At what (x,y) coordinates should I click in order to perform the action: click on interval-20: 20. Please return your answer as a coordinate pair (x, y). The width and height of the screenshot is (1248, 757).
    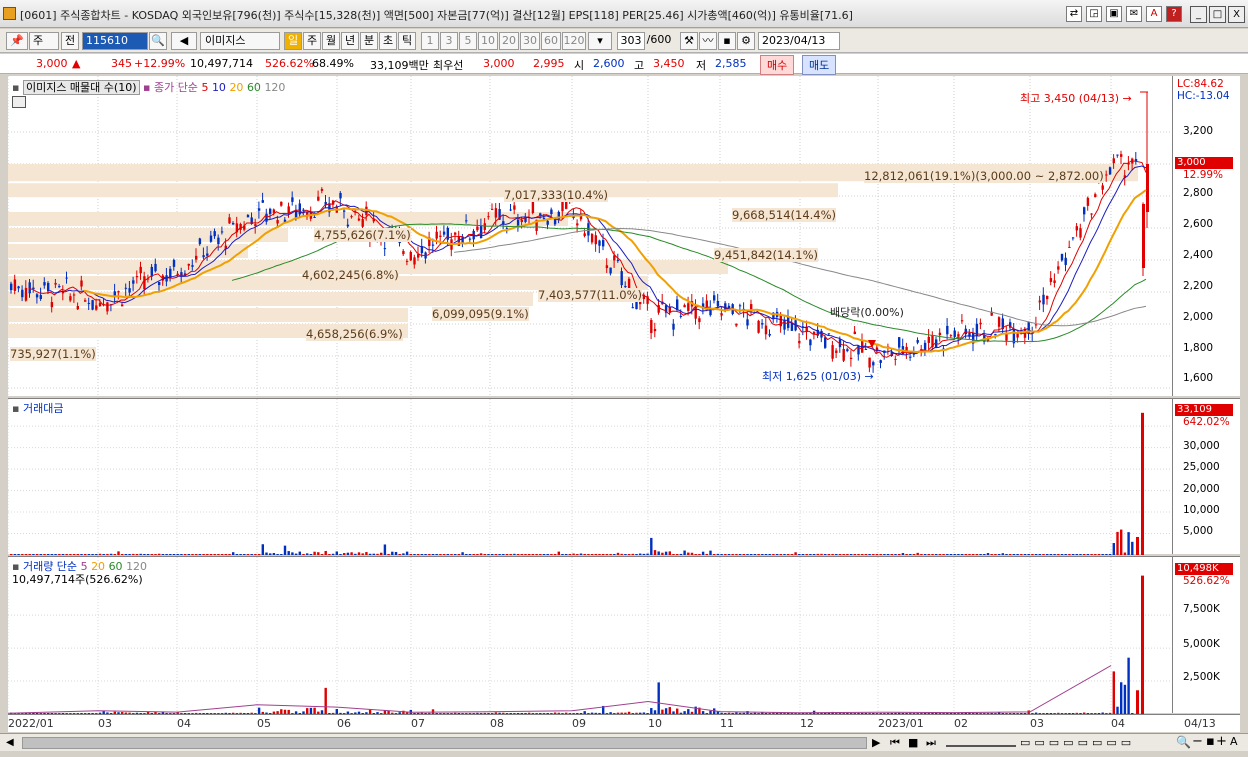
    Looking at the image, I should click on (509, 41).